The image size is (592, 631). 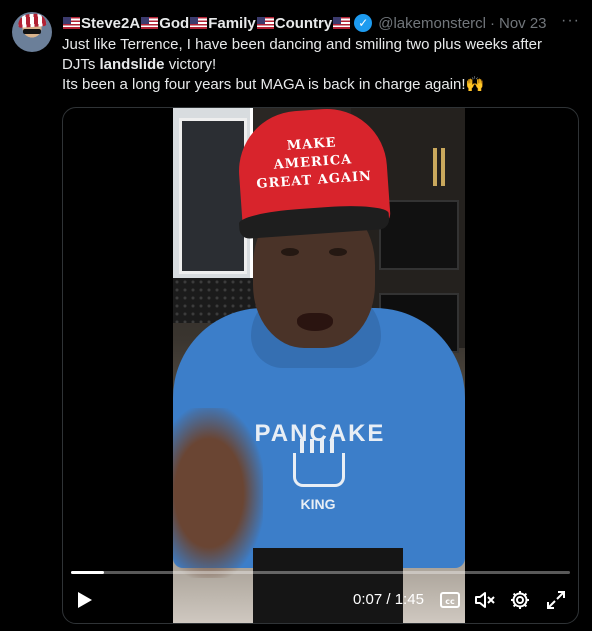 What do you see at coordinates (174, 23) in the screenshot?
I see `author-name-part-2: God` at bounding box center [174, 23].